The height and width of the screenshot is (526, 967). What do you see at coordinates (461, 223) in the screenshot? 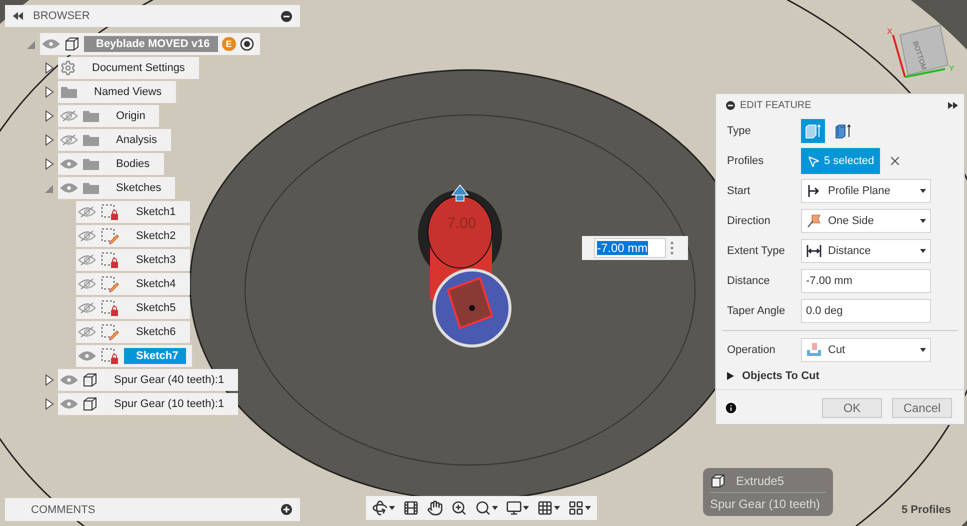
I see `dimension-label: 7.00` at bounding box center [461, 223].